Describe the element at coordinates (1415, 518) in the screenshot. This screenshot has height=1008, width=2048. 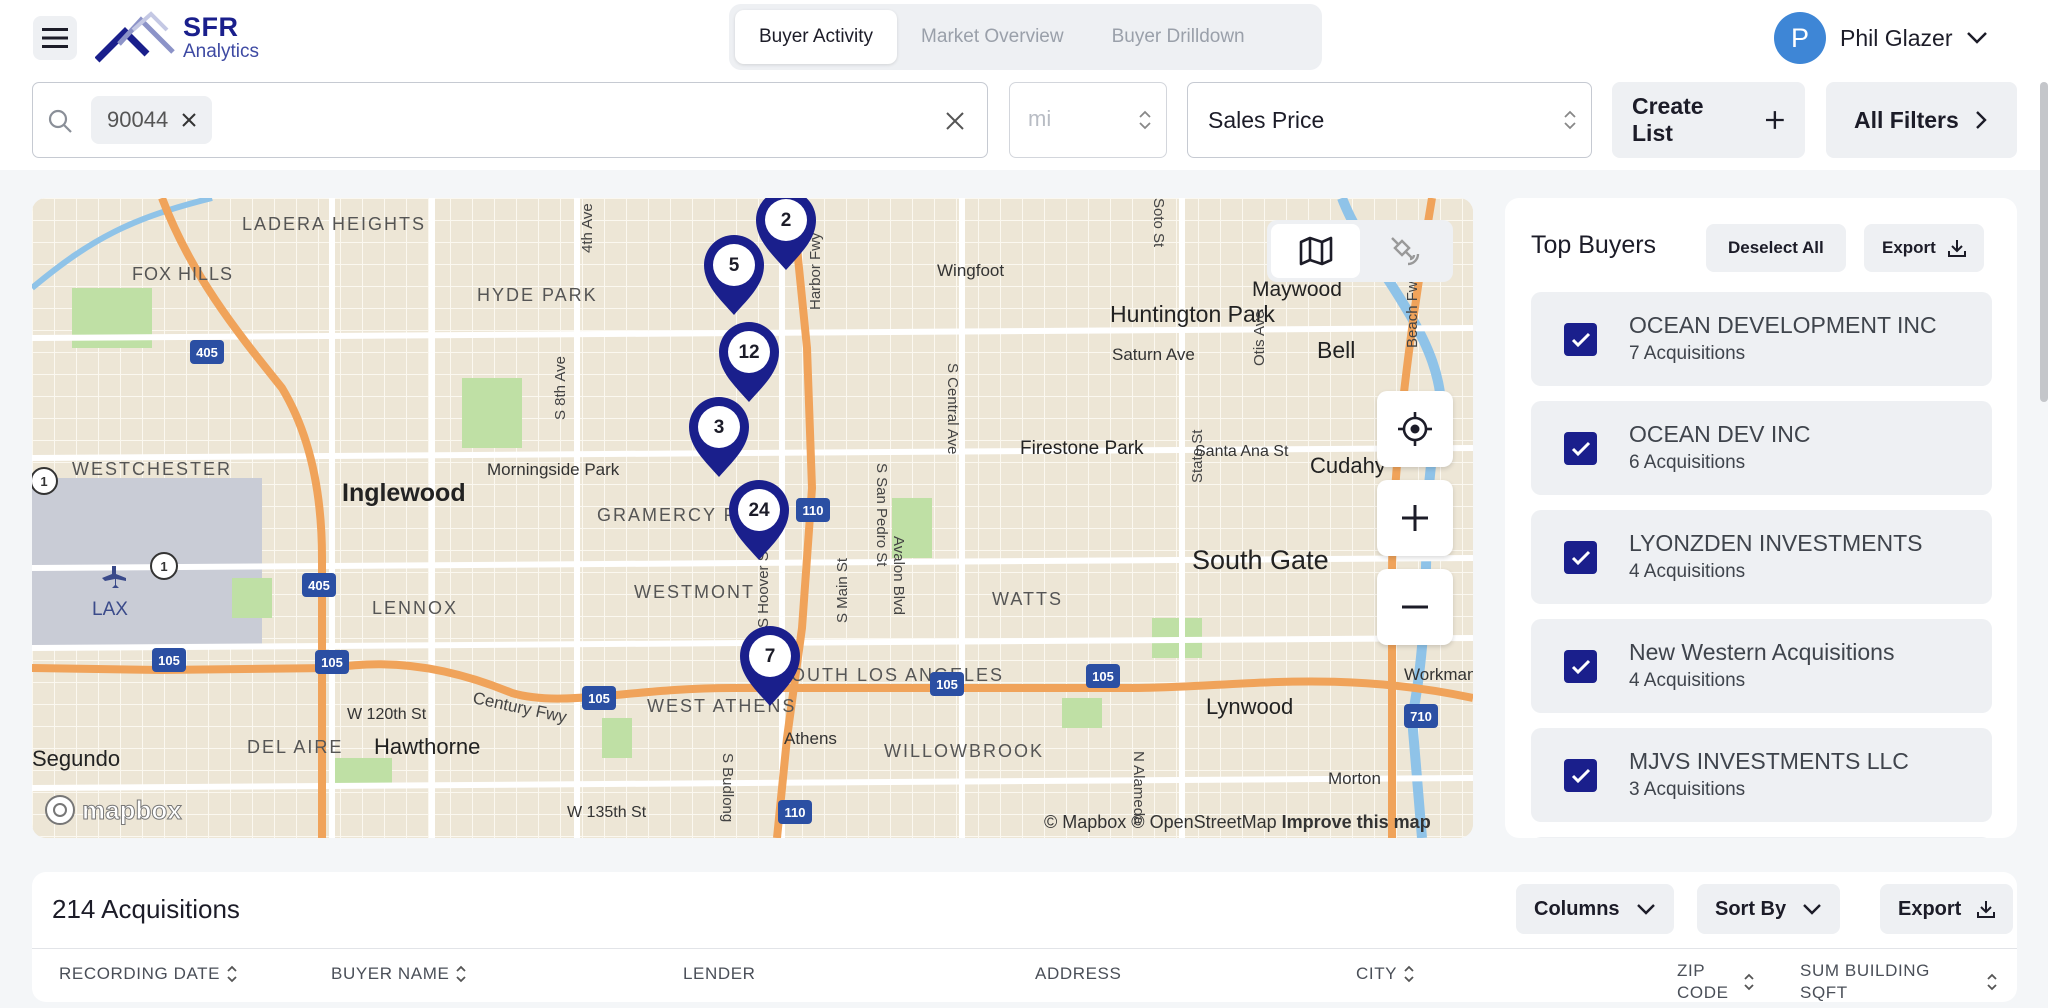
I see `zoom-in-button` at that location.